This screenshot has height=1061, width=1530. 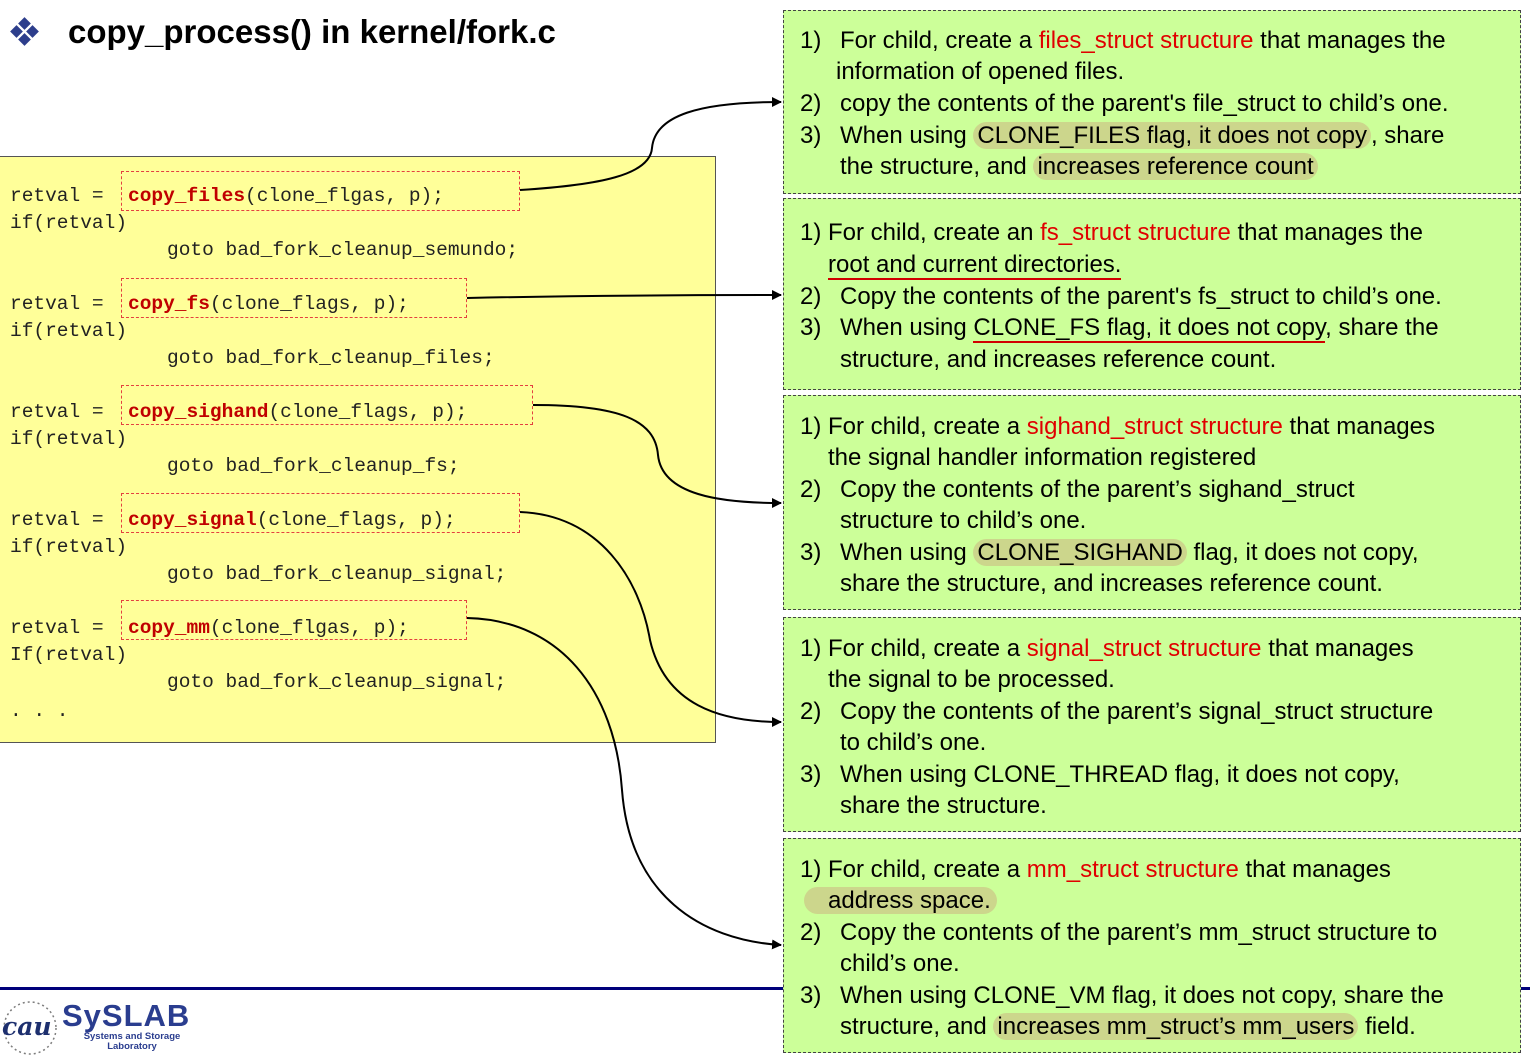 I want to click on arrow-copy-files, so click(x=650, y=144).